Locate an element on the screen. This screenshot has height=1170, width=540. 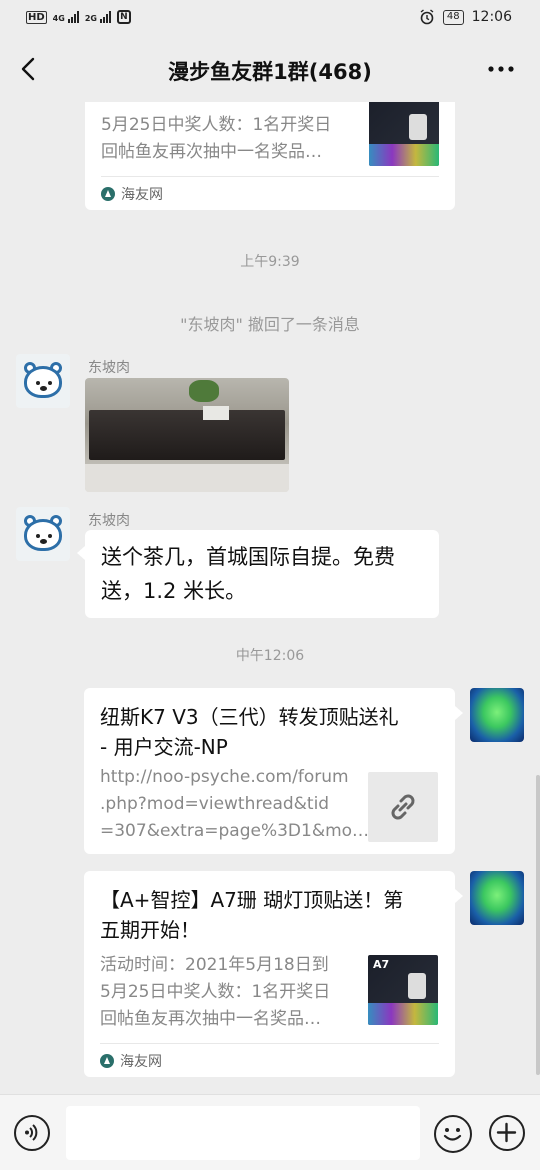
timestamp: 上午9:39 is located at coordinates (270, 262).